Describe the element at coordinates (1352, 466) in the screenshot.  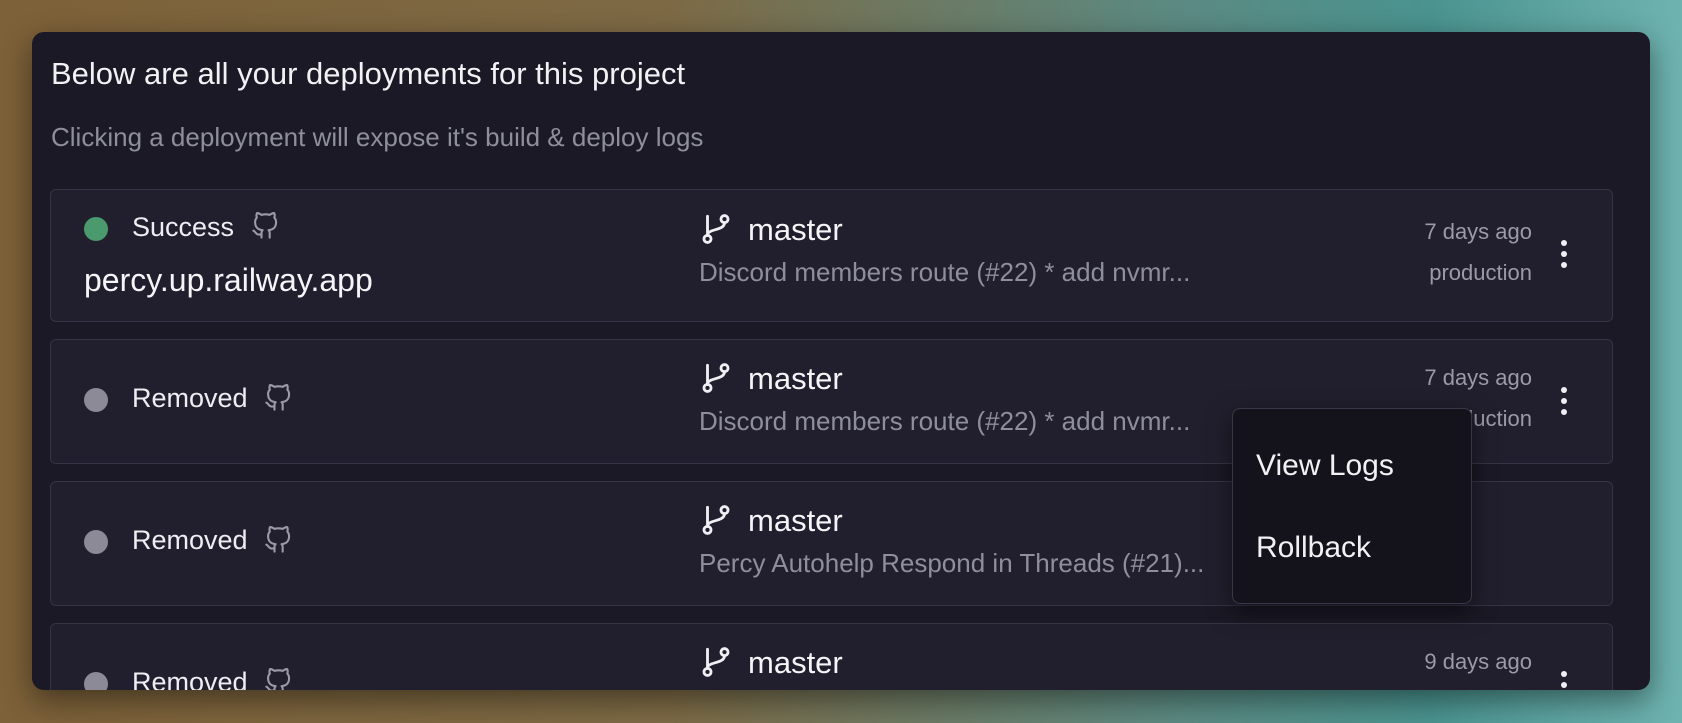
I see `menu-item-view-logs: View Logs` at that location.